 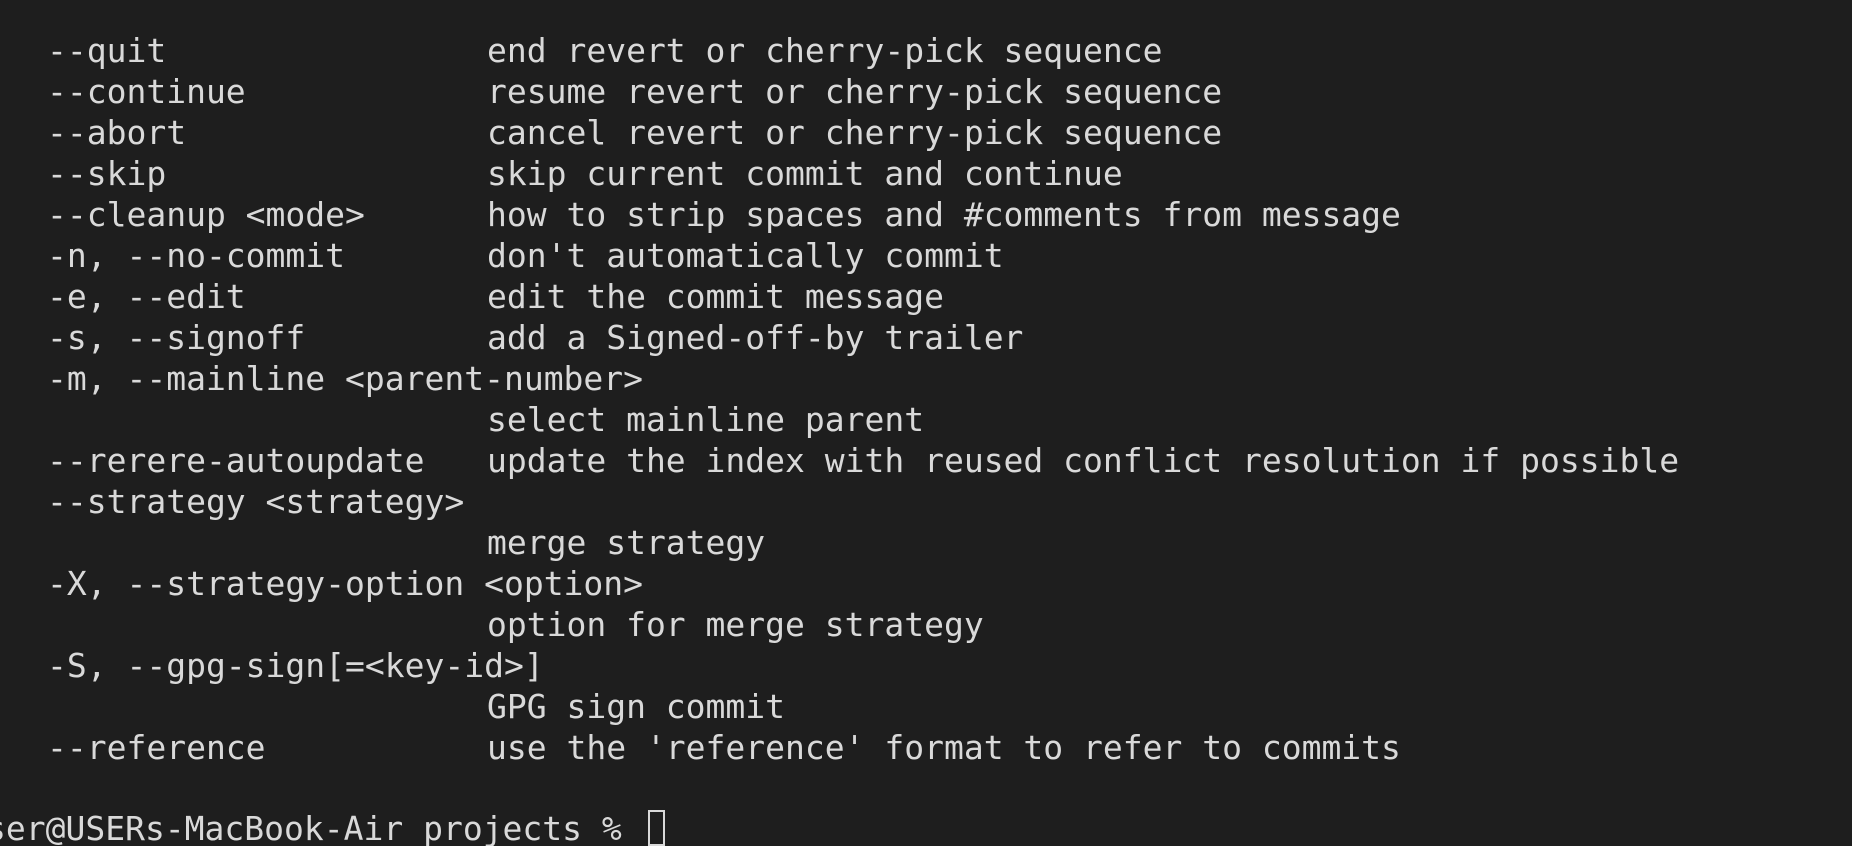 I want to click on option-flag: -n, --no-commit, so click(x=196, y=255).